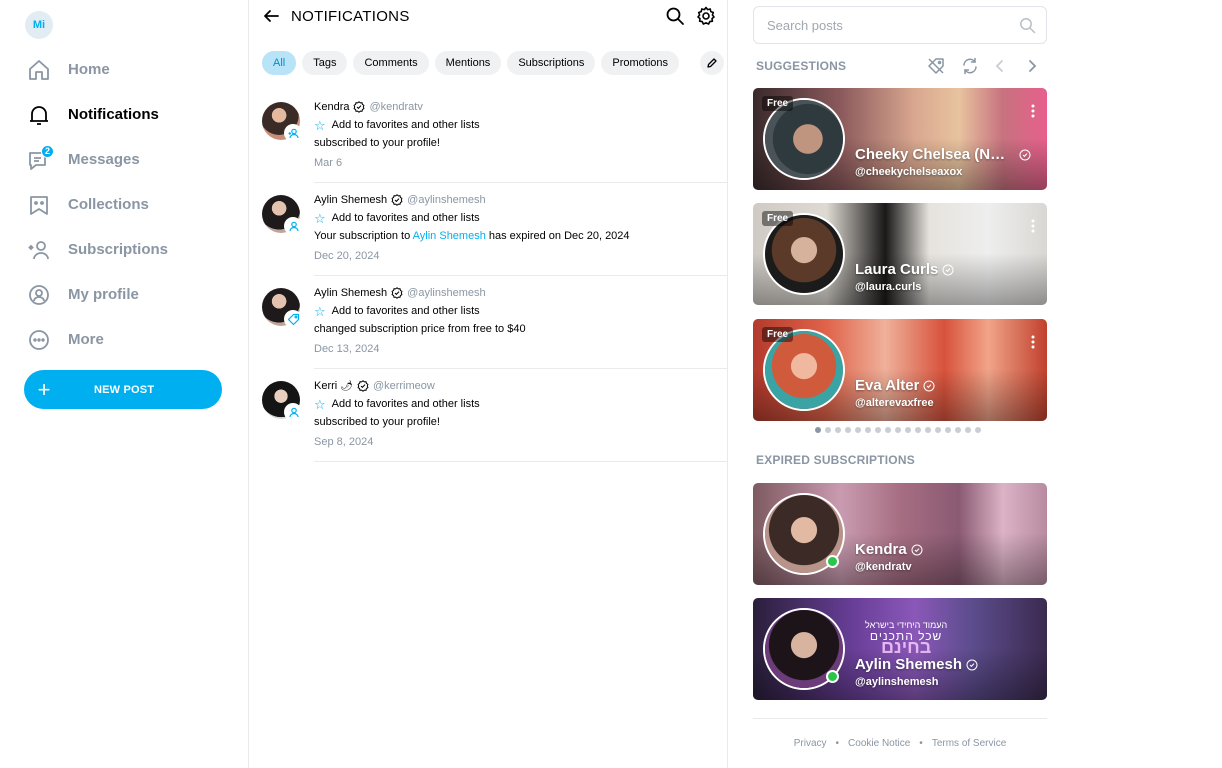 Image resolution: width=1222 pixels, height=768 pixels. I want to click on filter-chip-all: All, so click(279, 63).